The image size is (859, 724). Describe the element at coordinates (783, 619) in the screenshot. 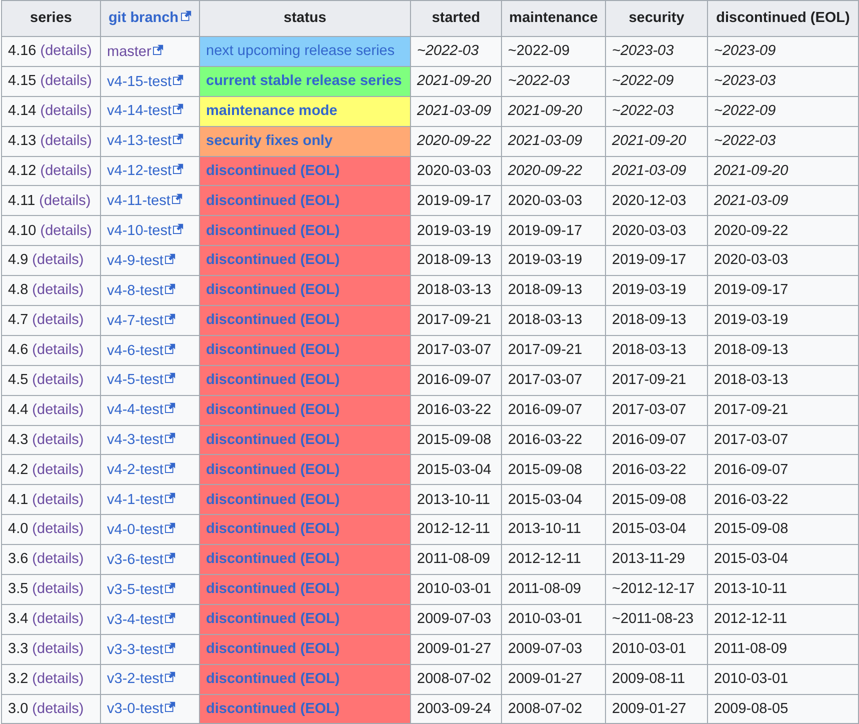

I see `date-cell: 2012-12-11` at that location.